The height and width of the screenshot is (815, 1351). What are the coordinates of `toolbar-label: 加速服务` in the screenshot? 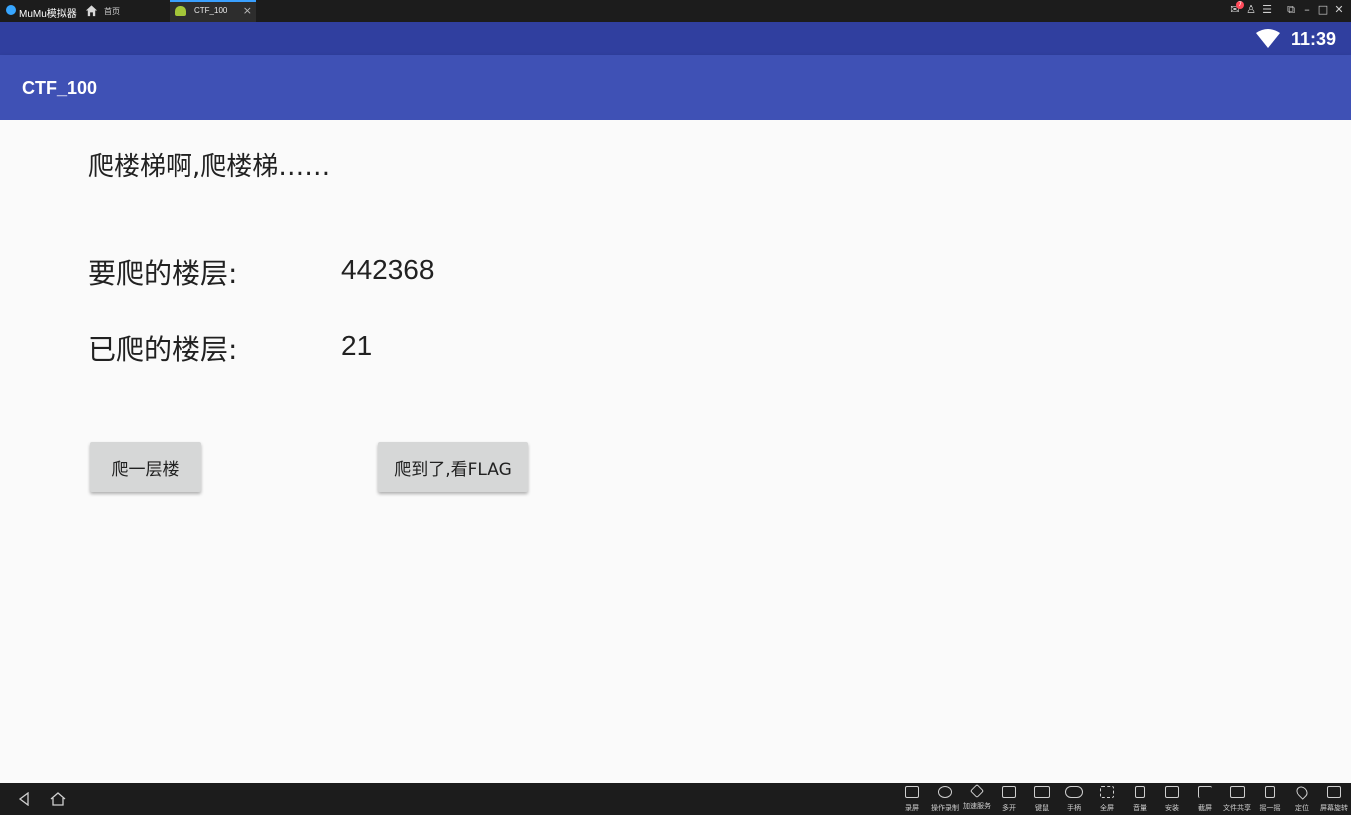 It's located at (977, 806).